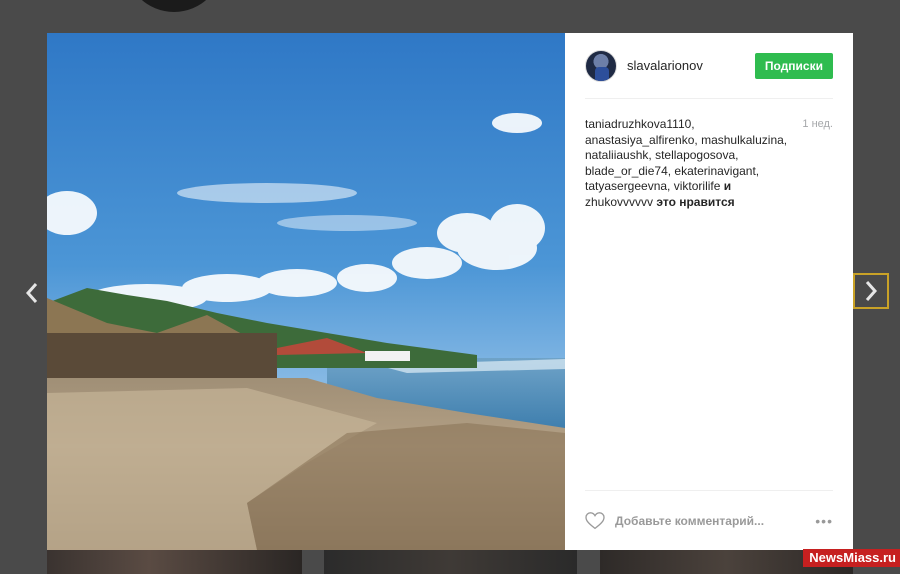 The width and height of the screenshot is (900, 574). I want to click on background-profile-avatar, so click(174, 6).